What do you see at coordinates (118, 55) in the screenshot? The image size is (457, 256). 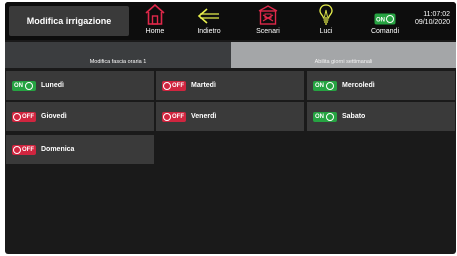 I see `tab-time-slot: Modifica fascia oraria 1` at bounding box center [118, 55].